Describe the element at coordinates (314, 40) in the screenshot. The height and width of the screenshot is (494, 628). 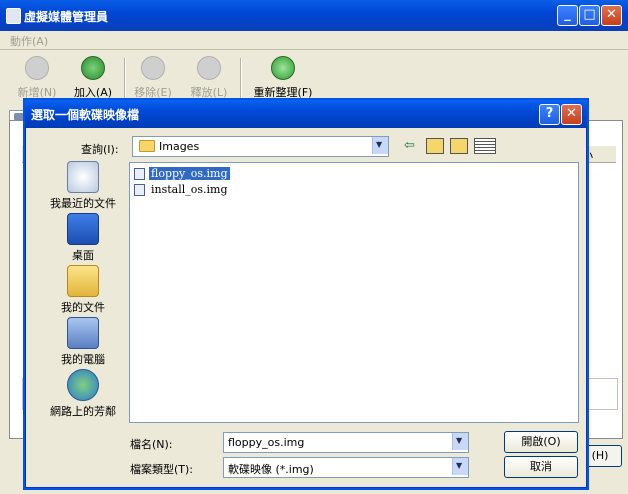
I see `menu-bar: 動作(A)` at that location.